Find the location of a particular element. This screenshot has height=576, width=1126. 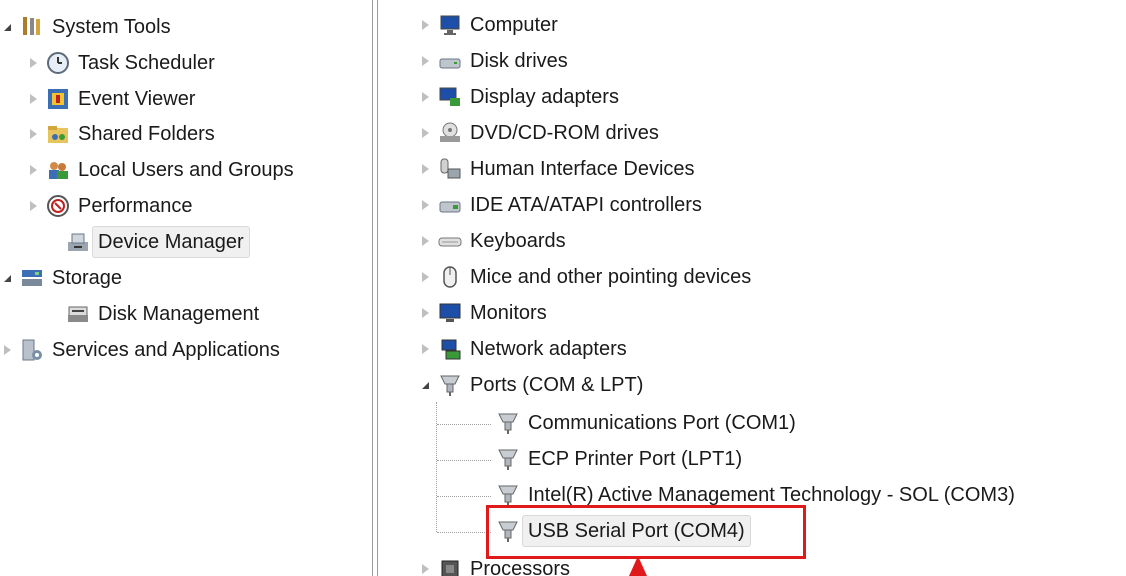

tree-item-shared-folders: Shared Folders is located at coordinates (120, 134).